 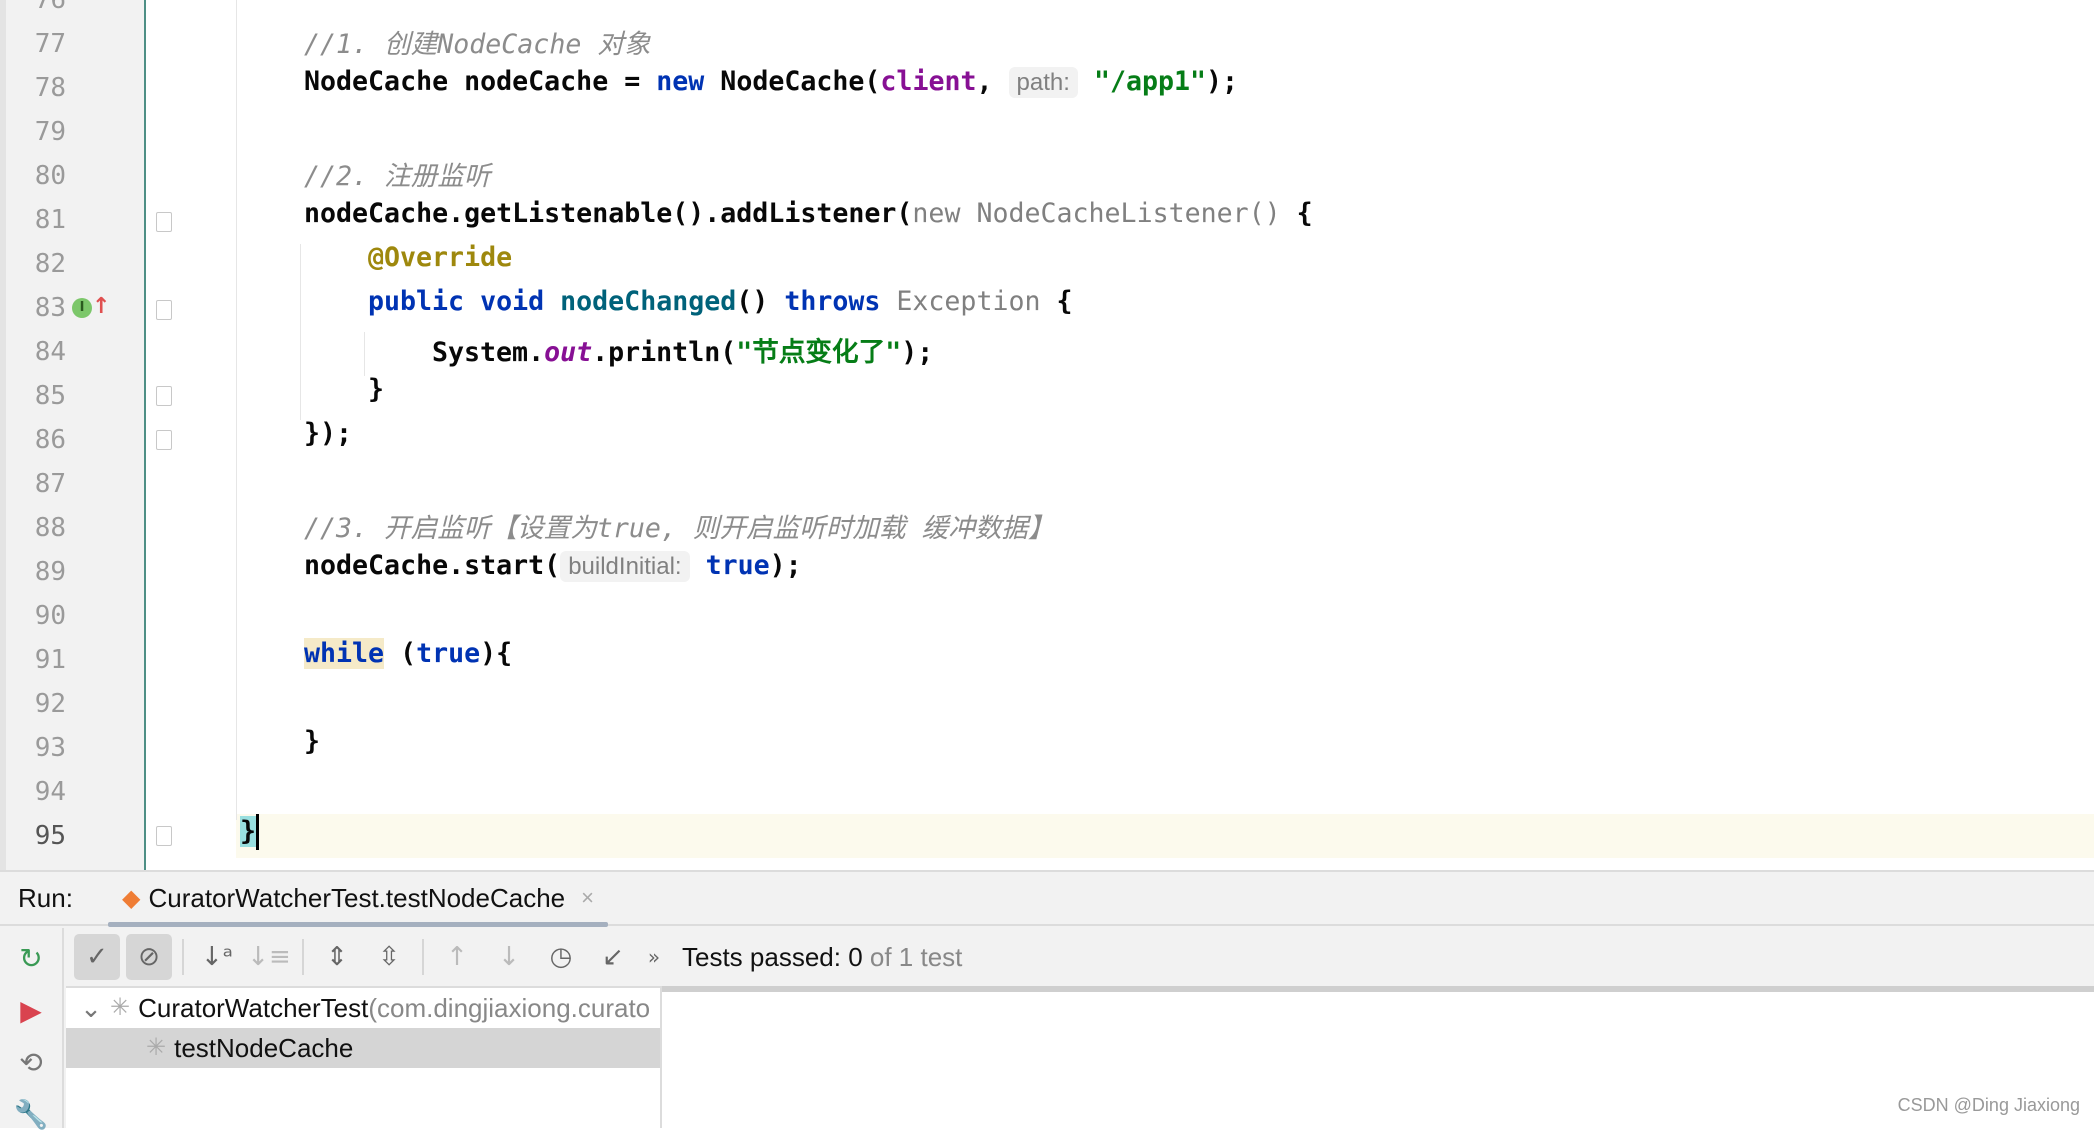 I want to click on code-token: System., so click(x=488, y=352).